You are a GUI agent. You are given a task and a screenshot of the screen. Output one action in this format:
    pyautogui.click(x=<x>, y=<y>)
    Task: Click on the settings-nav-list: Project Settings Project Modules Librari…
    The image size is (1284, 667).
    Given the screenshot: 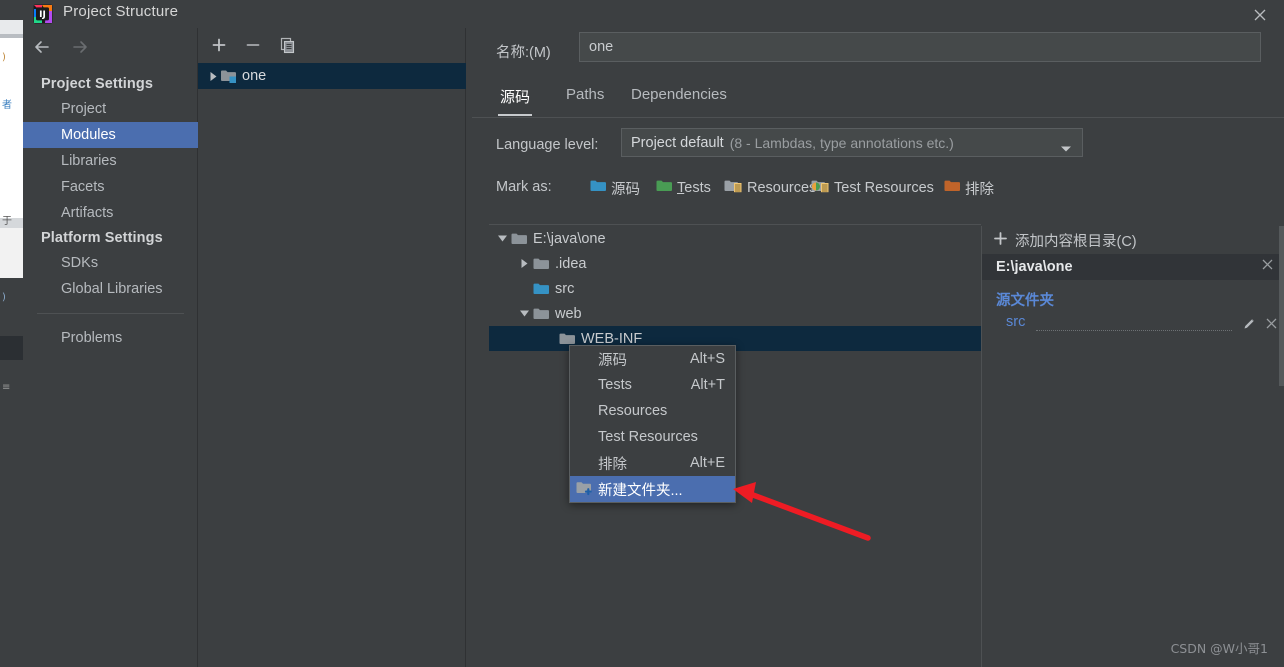 What is the action you would take?
    pyautogui.click(x=110, y=211)
    